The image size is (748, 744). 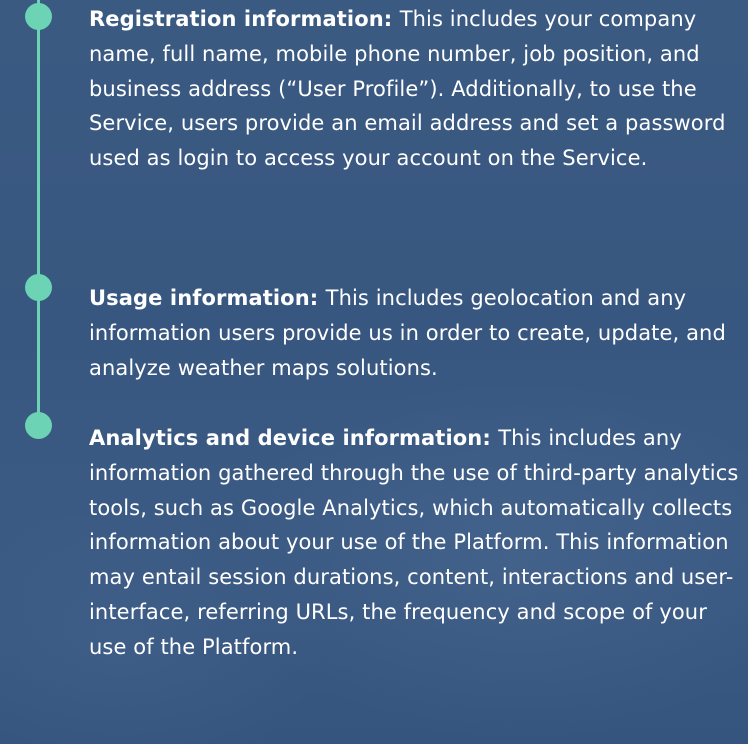 What do you see at coordinates (38, 287) in the screenshot?
I see `timeline-dot-usage` at bounding box center [38, 287].